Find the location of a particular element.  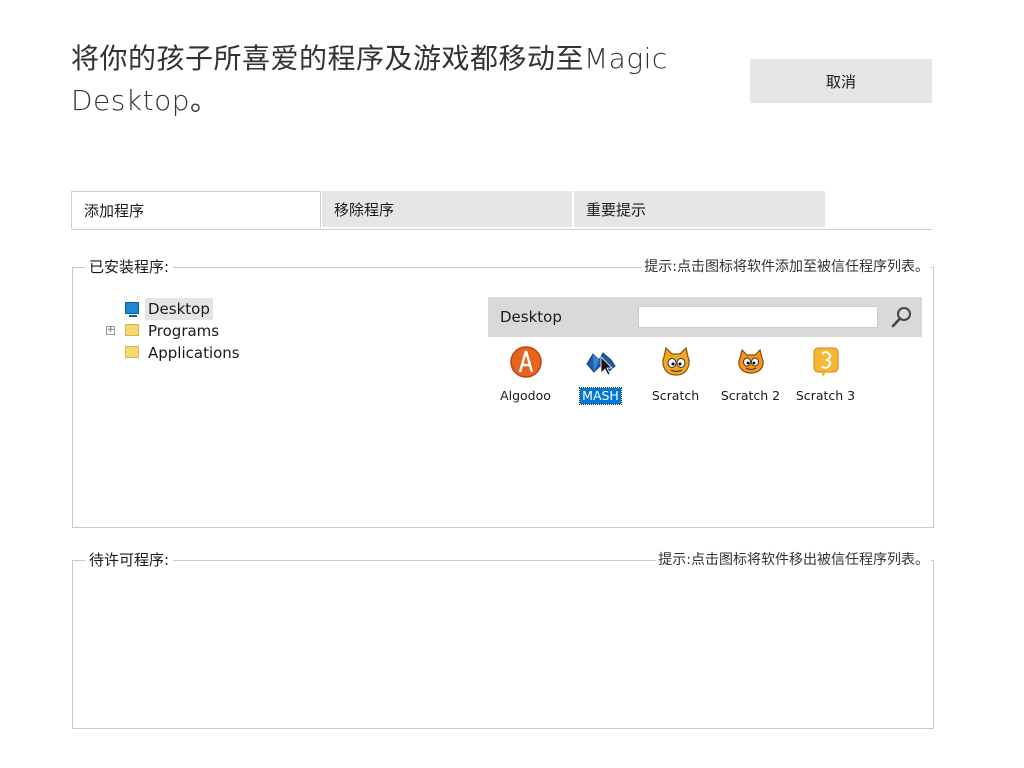

app-algodoo: Algodoo is located at coordinates (525, 374).